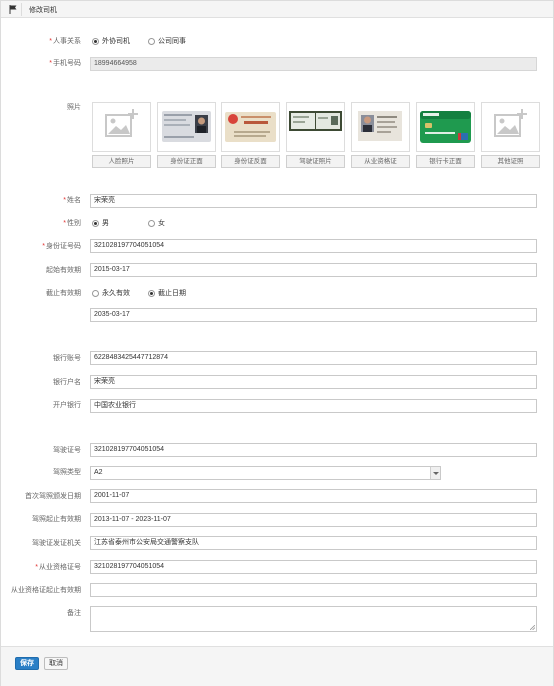 The image size is (554, 686). Describe the element at coordinates (445, 127) in the screenshot. I see `bank-card-image` at that location.